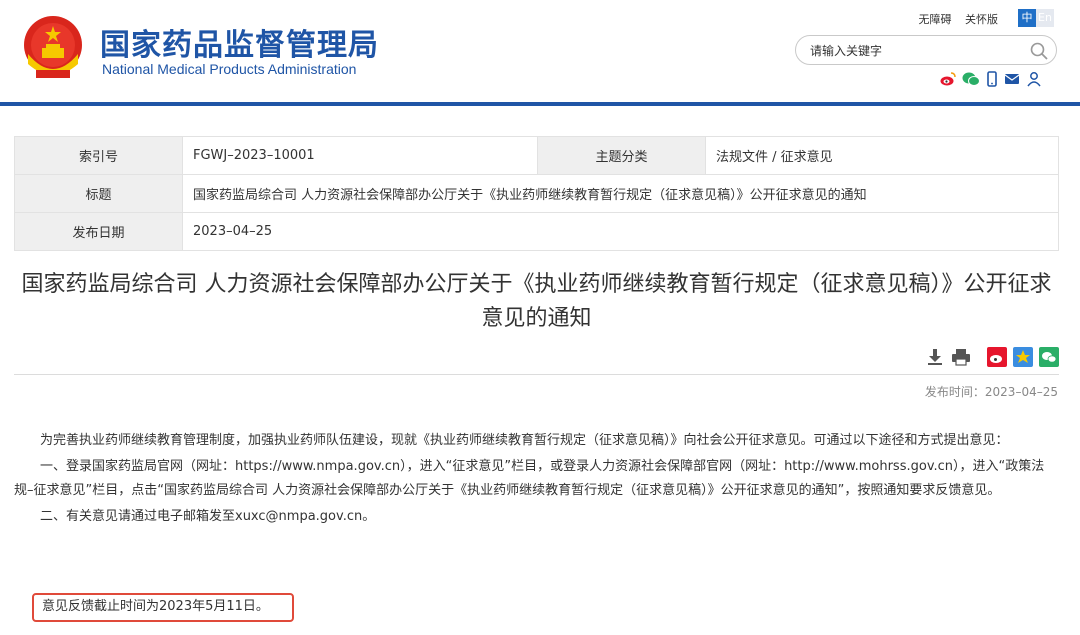 The image size is (1080, 635). Describe the element at coordinates (1012, 79) in the screenshot. I see `mail-icon` at that location.